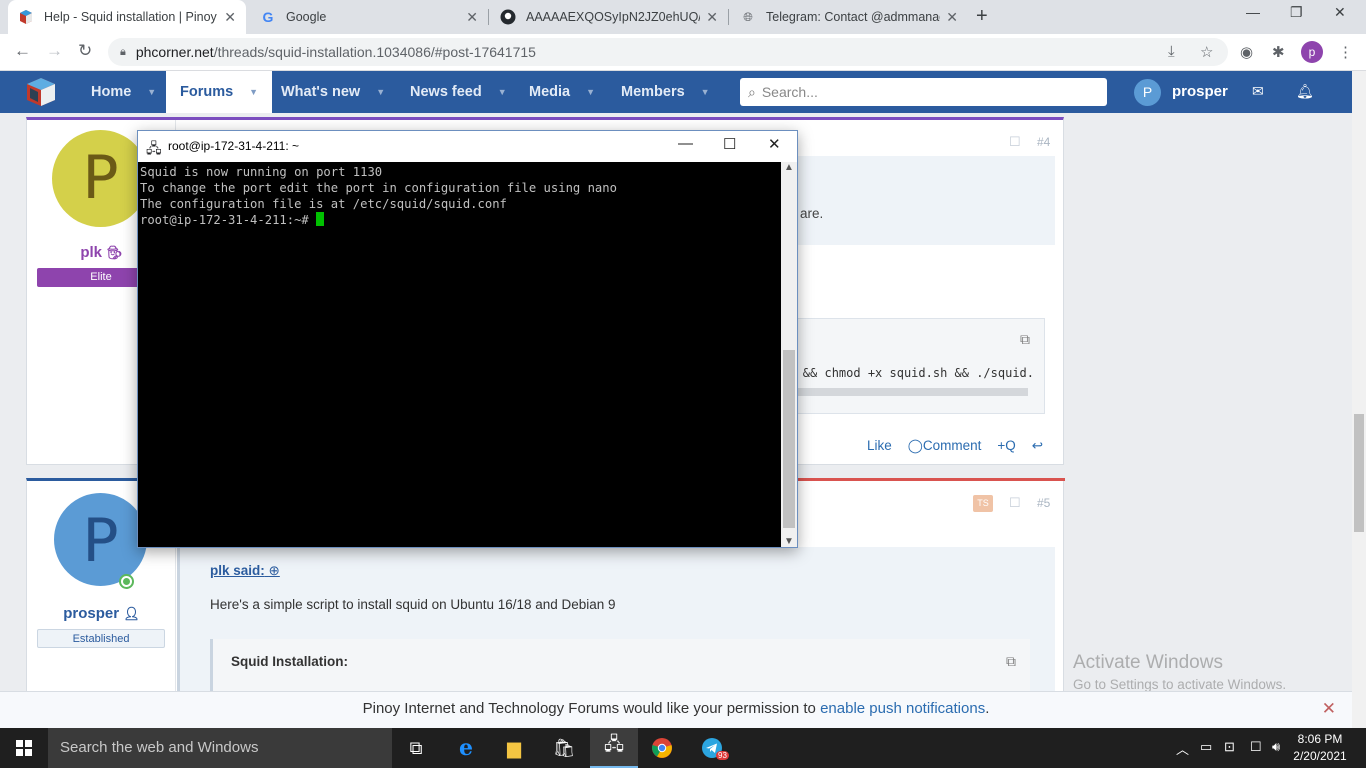 The height and width of the screenshot is (768, 1366). What do you see at coordinates (748, 16) in the screenshot?
I see `globe-icon: 🌐︎` at bounding box center [748, 16].